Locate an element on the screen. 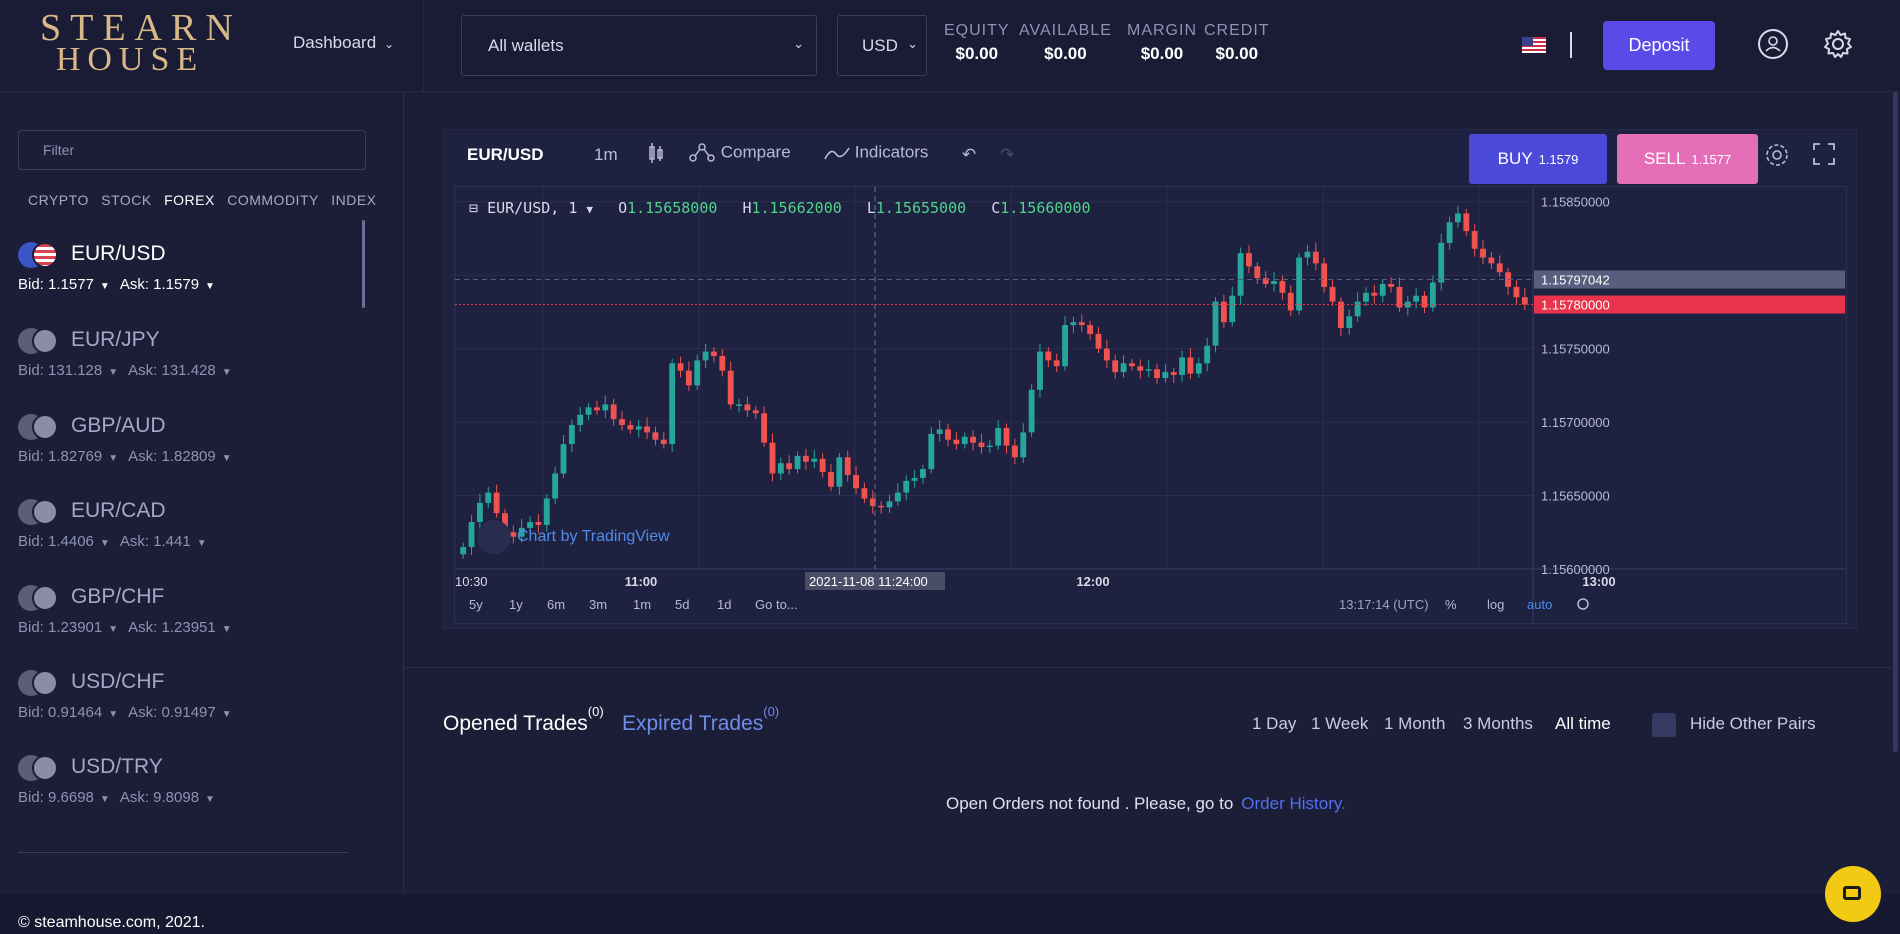  axis-option-%: % is located at coordinates (1451, 604).